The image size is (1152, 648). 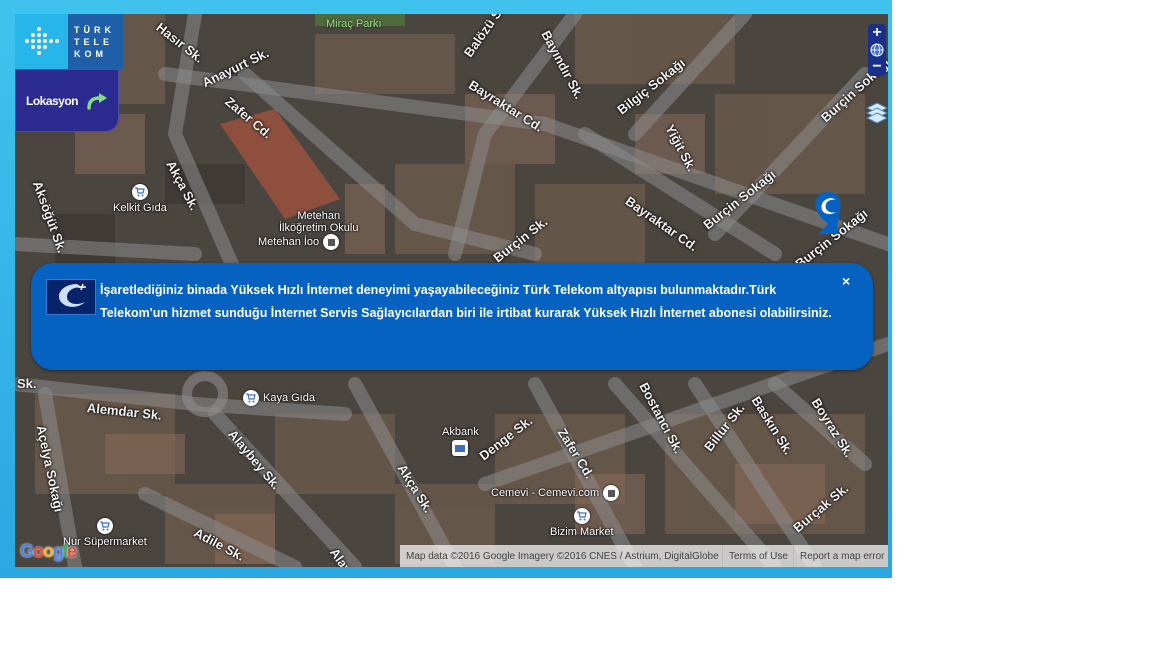 What do you see at coordinates (140, 208) in the screenshot?
I see `poi-label: Kelkit Gıda` at bounding box center [140, 208].